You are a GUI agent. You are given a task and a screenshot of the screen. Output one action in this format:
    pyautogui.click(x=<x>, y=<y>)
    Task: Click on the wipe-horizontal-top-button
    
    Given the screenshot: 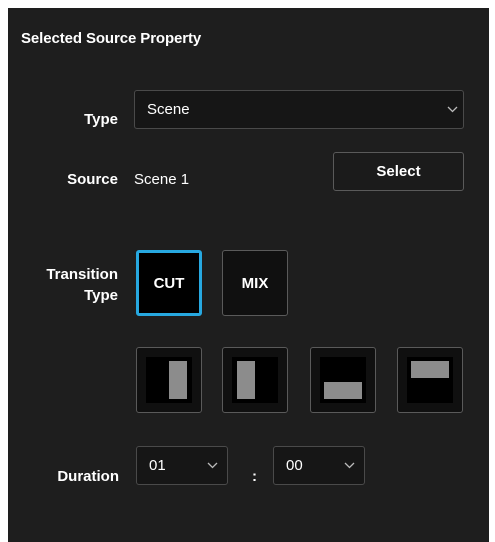 What is the action you would take?
    pyautogui.click(x=430, y=380)
    